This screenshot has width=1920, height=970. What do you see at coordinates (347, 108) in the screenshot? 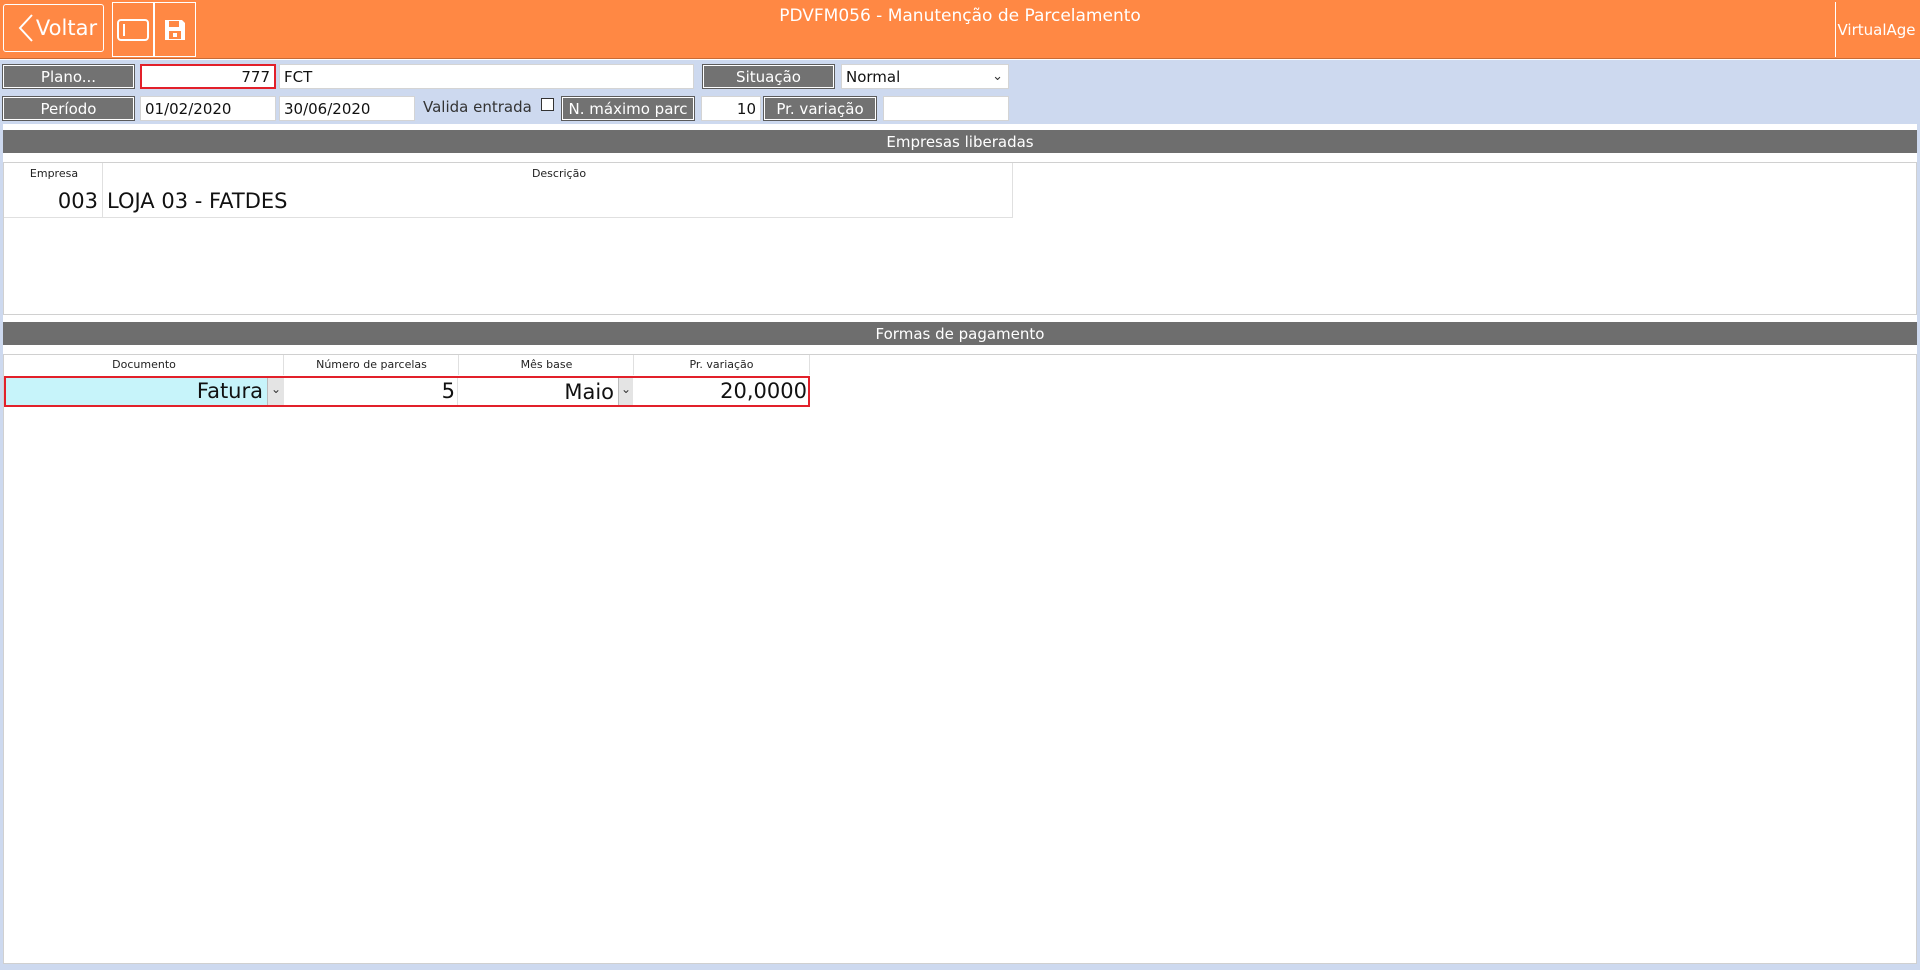
I see `periodo-fim-field: 30/06/2020` at bounding box center [347, 108].